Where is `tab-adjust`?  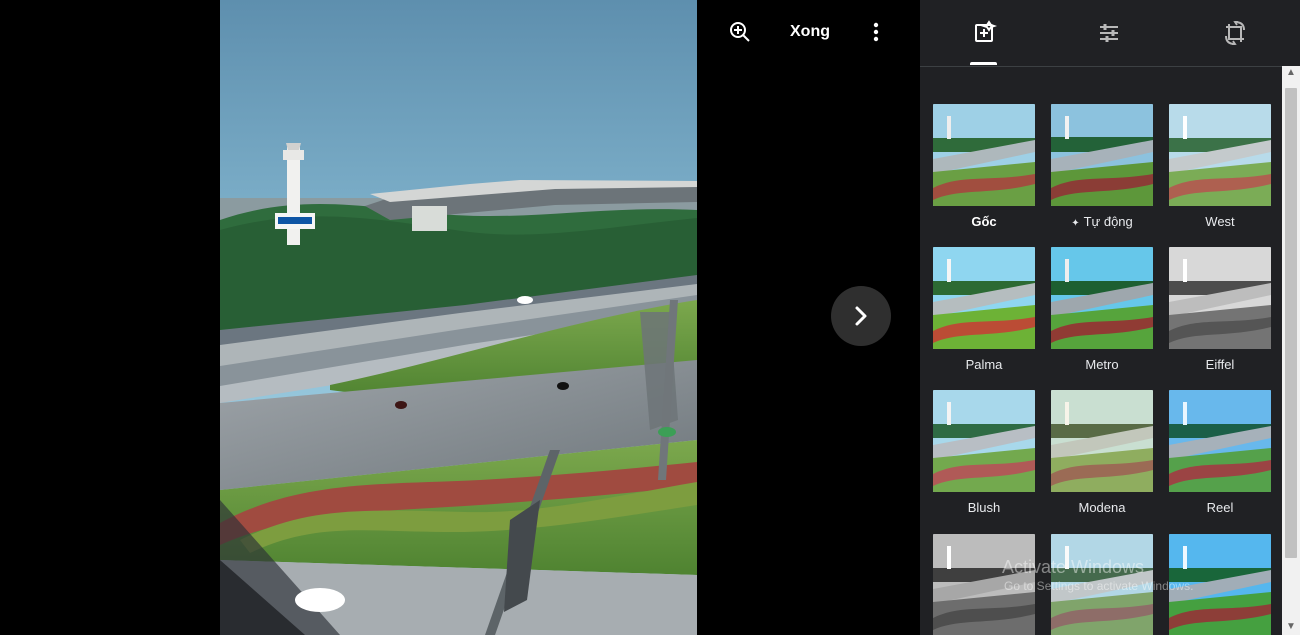 tab-adjust is located at coordinates (1109, 33).